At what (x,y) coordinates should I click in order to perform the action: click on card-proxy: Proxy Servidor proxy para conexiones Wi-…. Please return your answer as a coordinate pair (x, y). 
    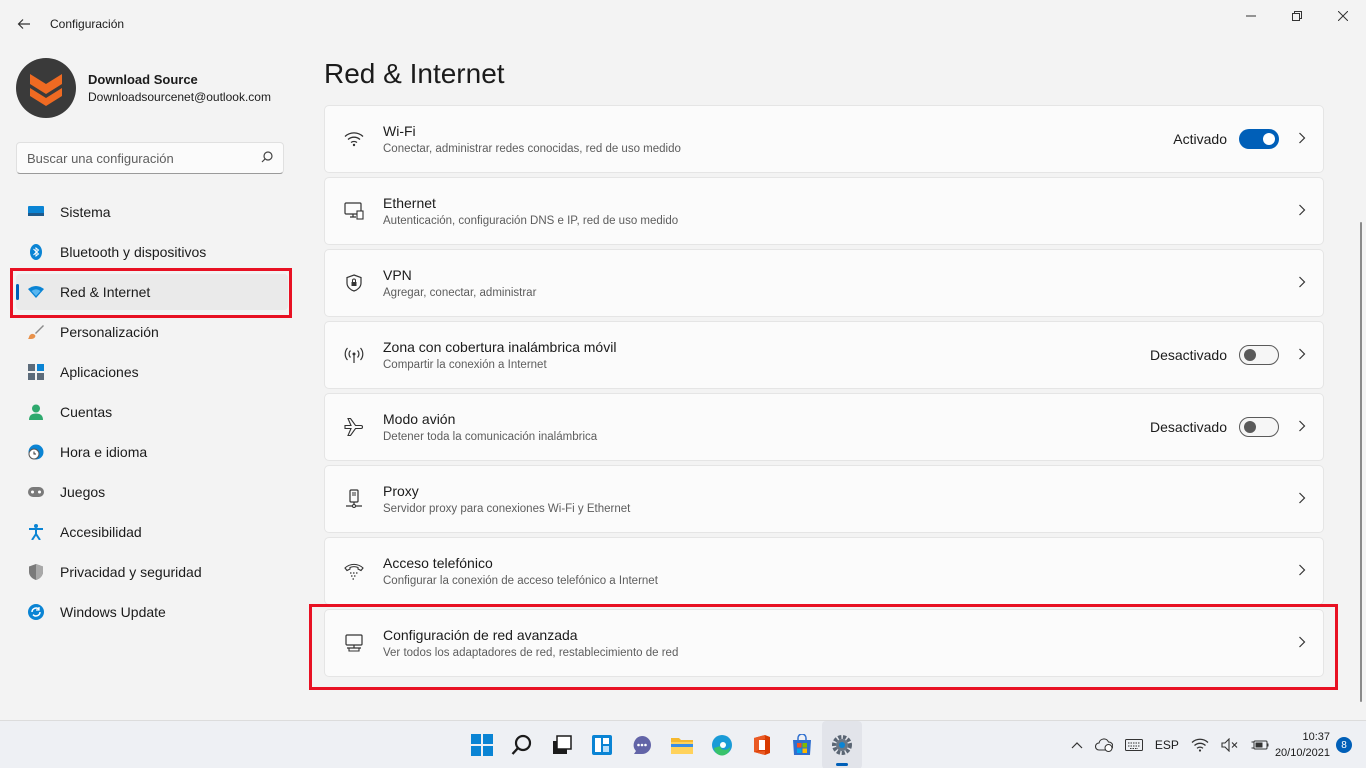
    Looking at the image, I should click on (824, 499).